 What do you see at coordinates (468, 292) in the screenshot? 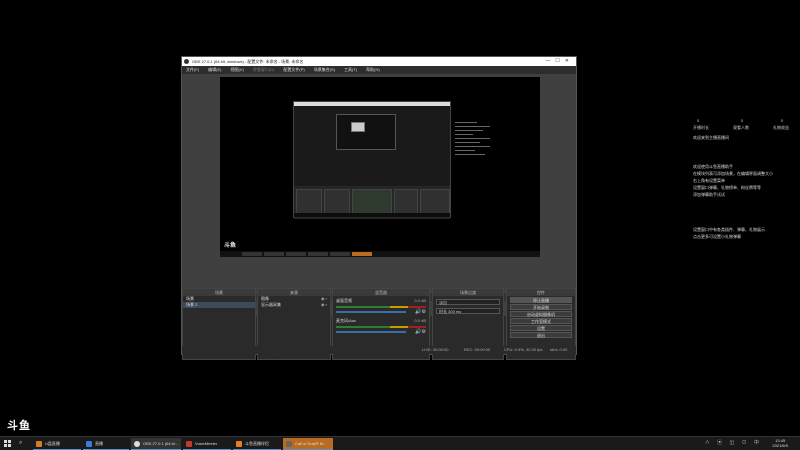
I see `transitions-dock-title: 场景过渡` at bounding box center [468, 292].